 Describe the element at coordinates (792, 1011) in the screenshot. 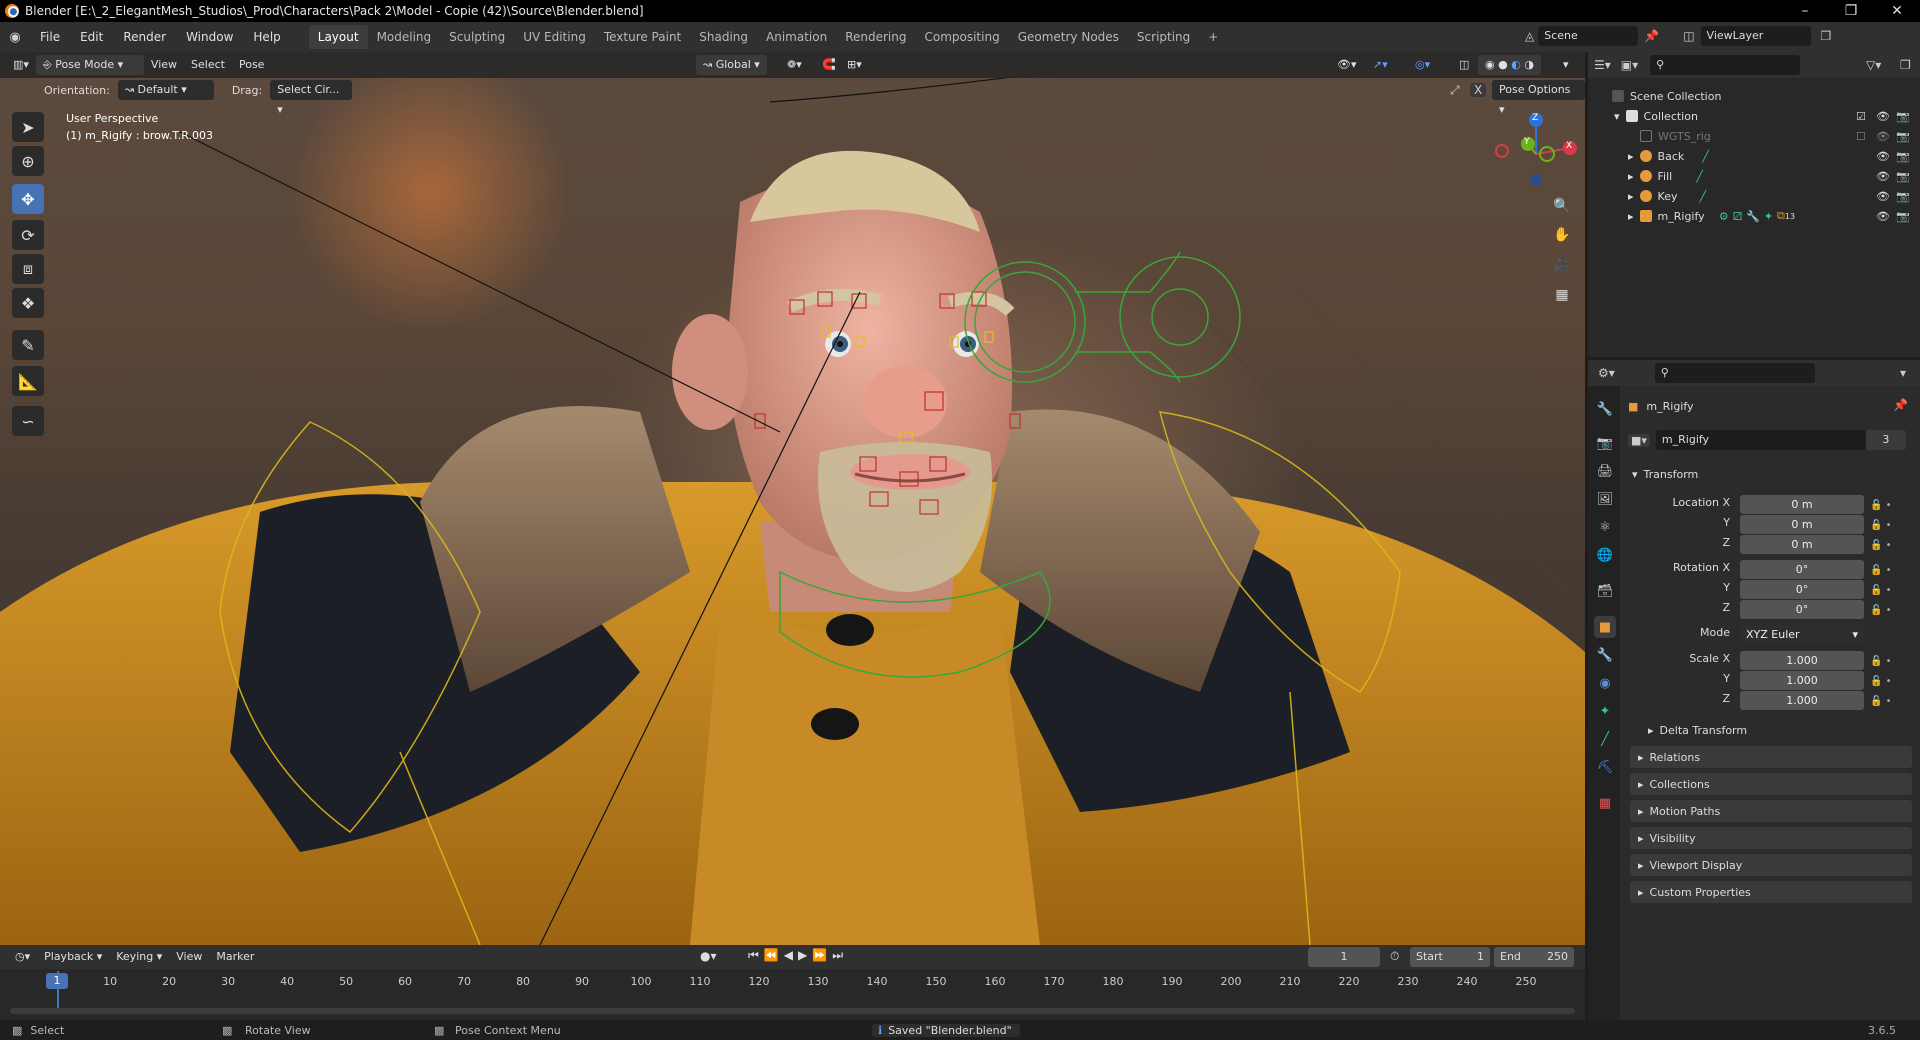

I see `timeline-scrollbar` at that location.